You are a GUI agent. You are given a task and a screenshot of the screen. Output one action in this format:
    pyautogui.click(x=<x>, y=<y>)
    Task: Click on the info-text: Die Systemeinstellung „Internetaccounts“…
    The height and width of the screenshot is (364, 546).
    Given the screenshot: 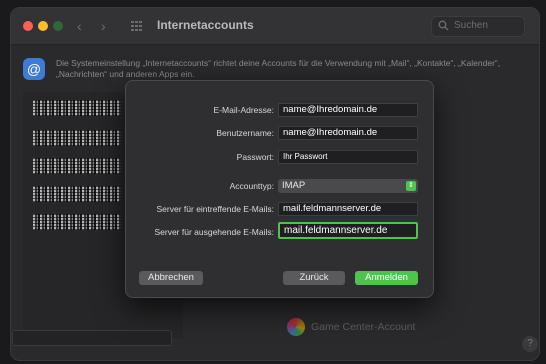 What is the action you would take?
    pyautogui.click(x=278, y=68)
    